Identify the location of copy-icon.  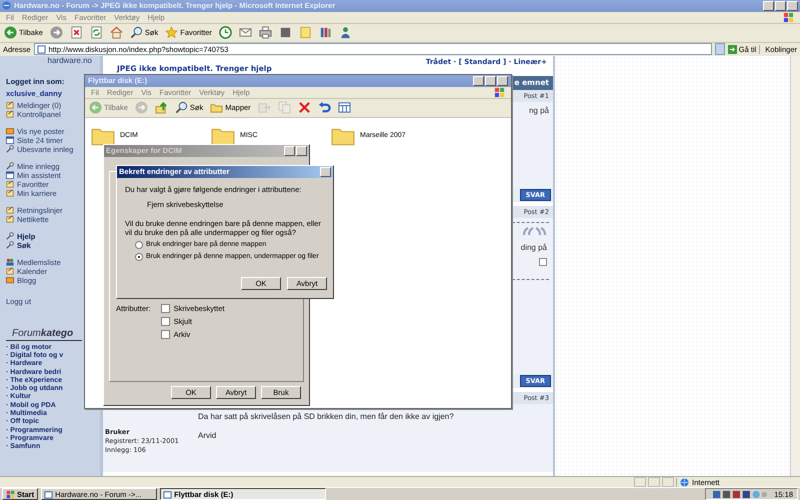
(284, 107).